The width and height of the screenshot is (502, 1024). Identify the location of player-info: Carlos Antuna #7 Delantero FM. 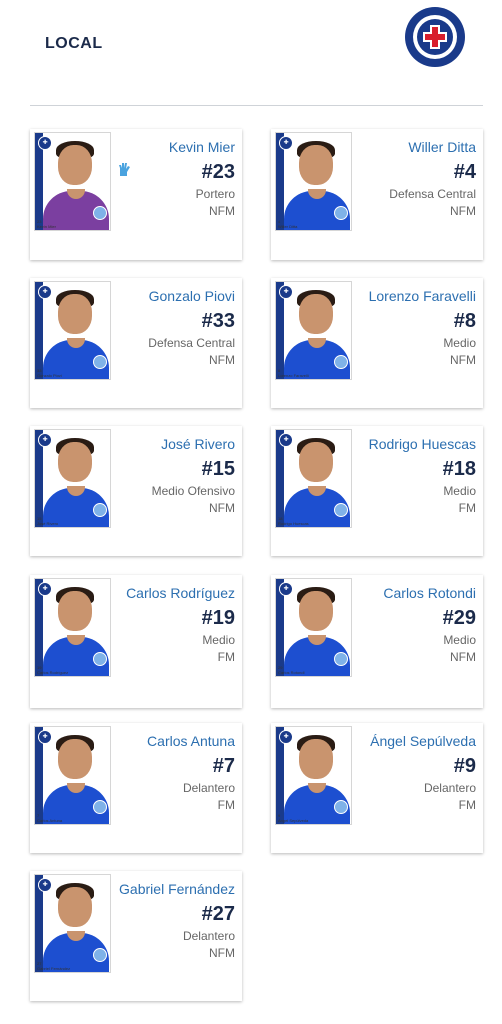
(160, 768).